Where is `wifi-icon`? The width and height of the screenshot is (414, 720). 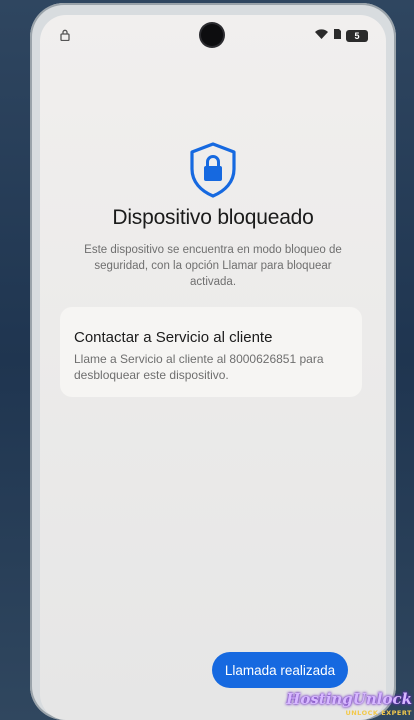
wifi-icon is located at coordinates (321, 36).